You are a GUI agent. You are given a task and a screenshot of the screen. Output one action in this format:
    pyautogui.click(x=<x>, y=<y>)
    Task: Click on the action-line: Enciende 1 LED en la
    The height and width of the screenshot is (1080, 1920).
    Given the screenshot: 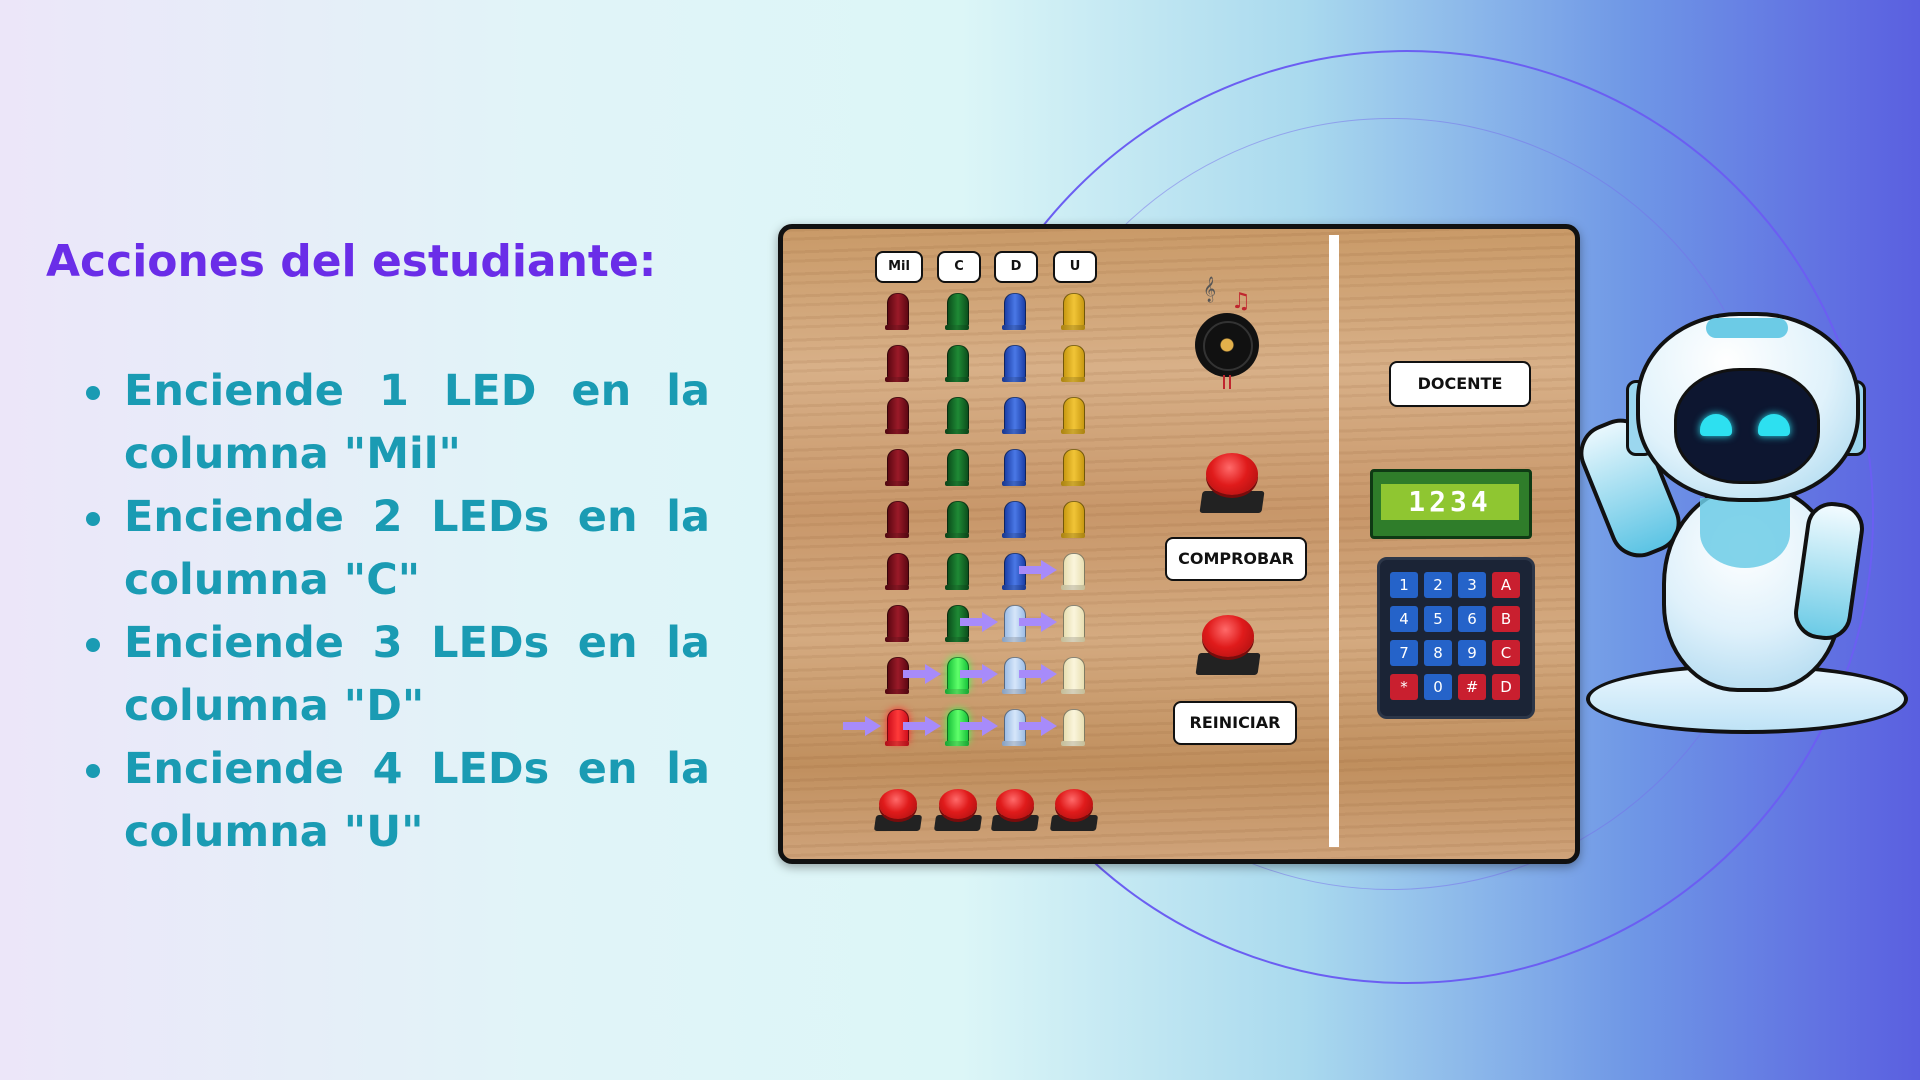 What is the action you would take?
    pyautogui.click(x=417, y=391)
    